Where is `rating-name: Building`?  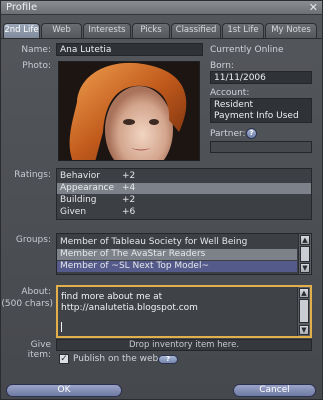
rating-name: Building is located at coordinates (78, 200).